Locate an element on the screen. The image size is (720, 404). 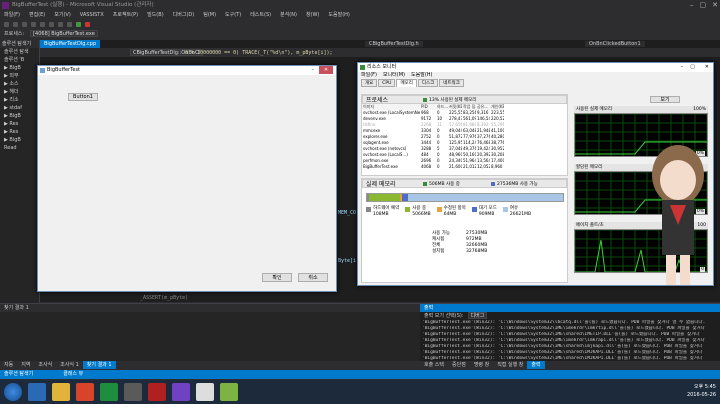
legend-value: 909MB is located at coordinates (486, 214).